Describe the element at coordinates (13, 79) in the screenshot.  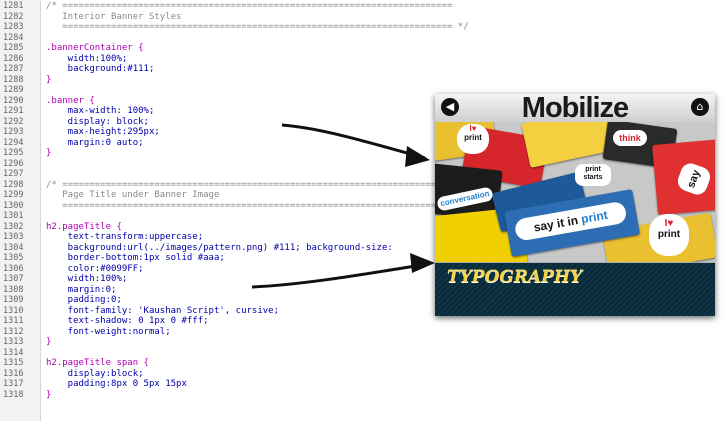
I see `line-number: 1288` at that location.